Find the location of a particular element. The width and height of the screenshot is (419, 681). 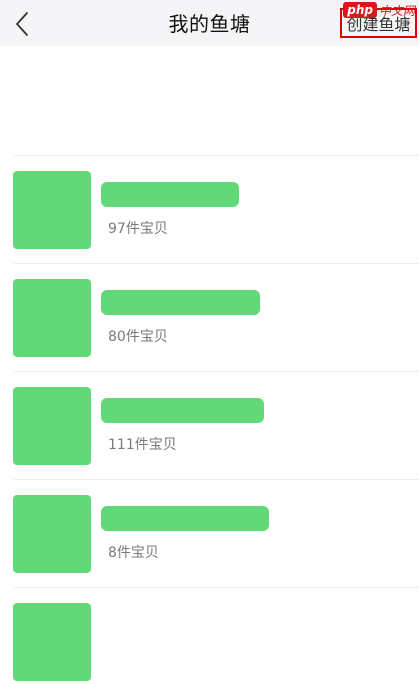

item-count: 8件宝贝 is located at coordinates (133, 553).